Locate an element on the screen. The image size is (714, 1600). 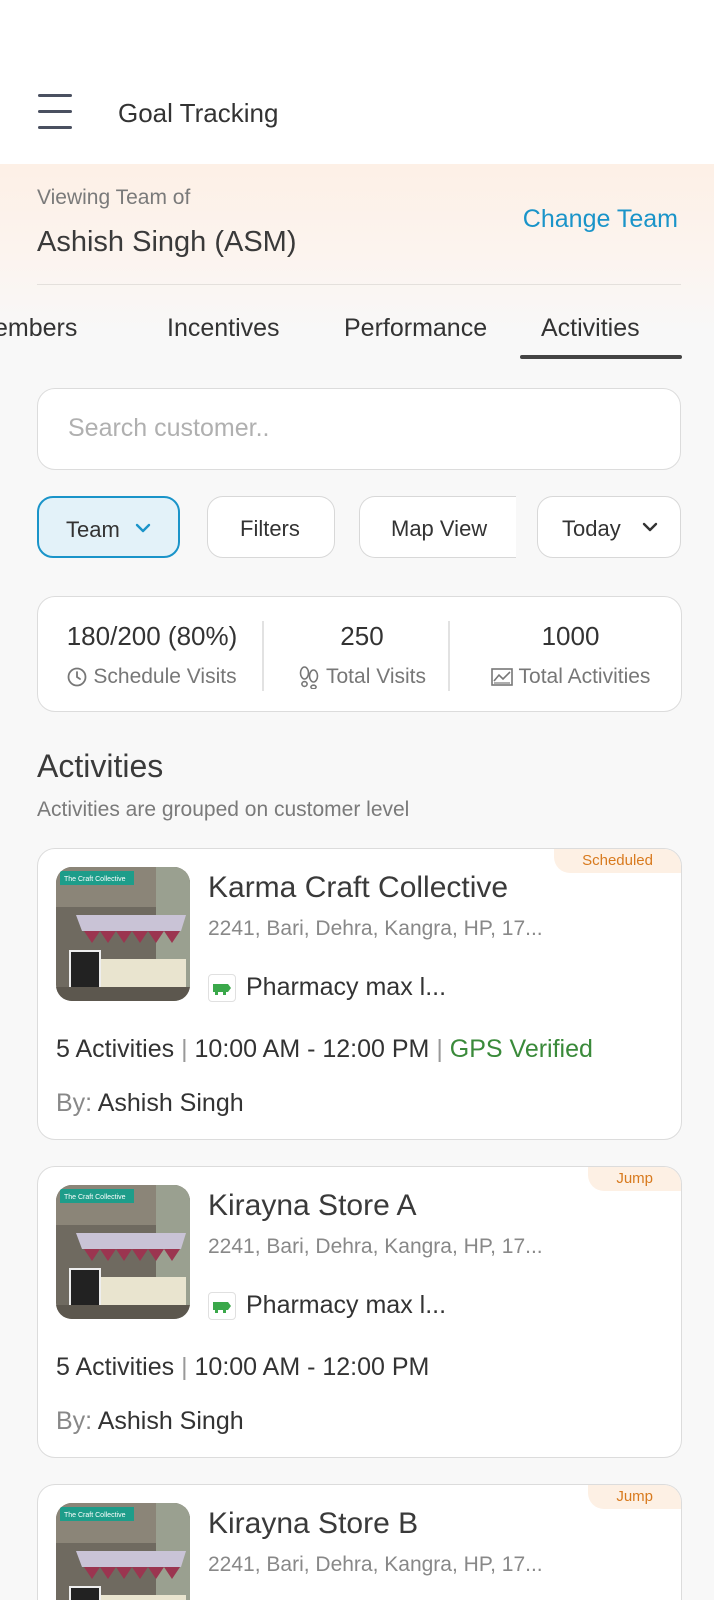
section-subtitle: Activities are grouped on customer level is located at coordinates (223, 809).